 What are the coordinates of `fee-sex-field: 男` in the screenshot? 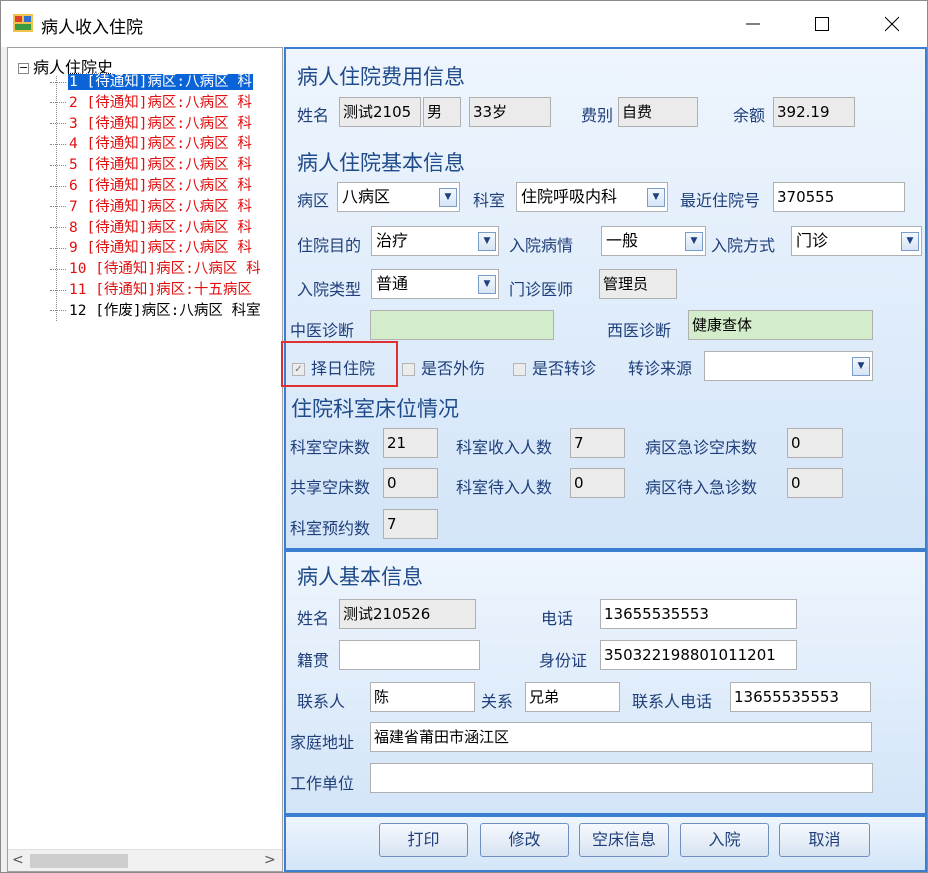 It's located at (442, 112).